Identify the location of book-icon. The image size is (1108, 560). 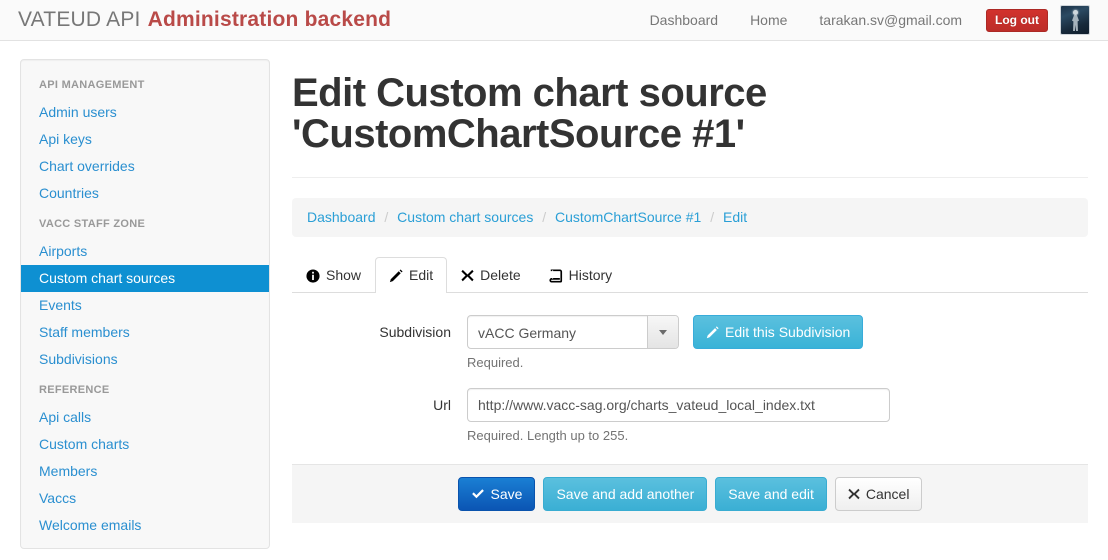
(556, 275).